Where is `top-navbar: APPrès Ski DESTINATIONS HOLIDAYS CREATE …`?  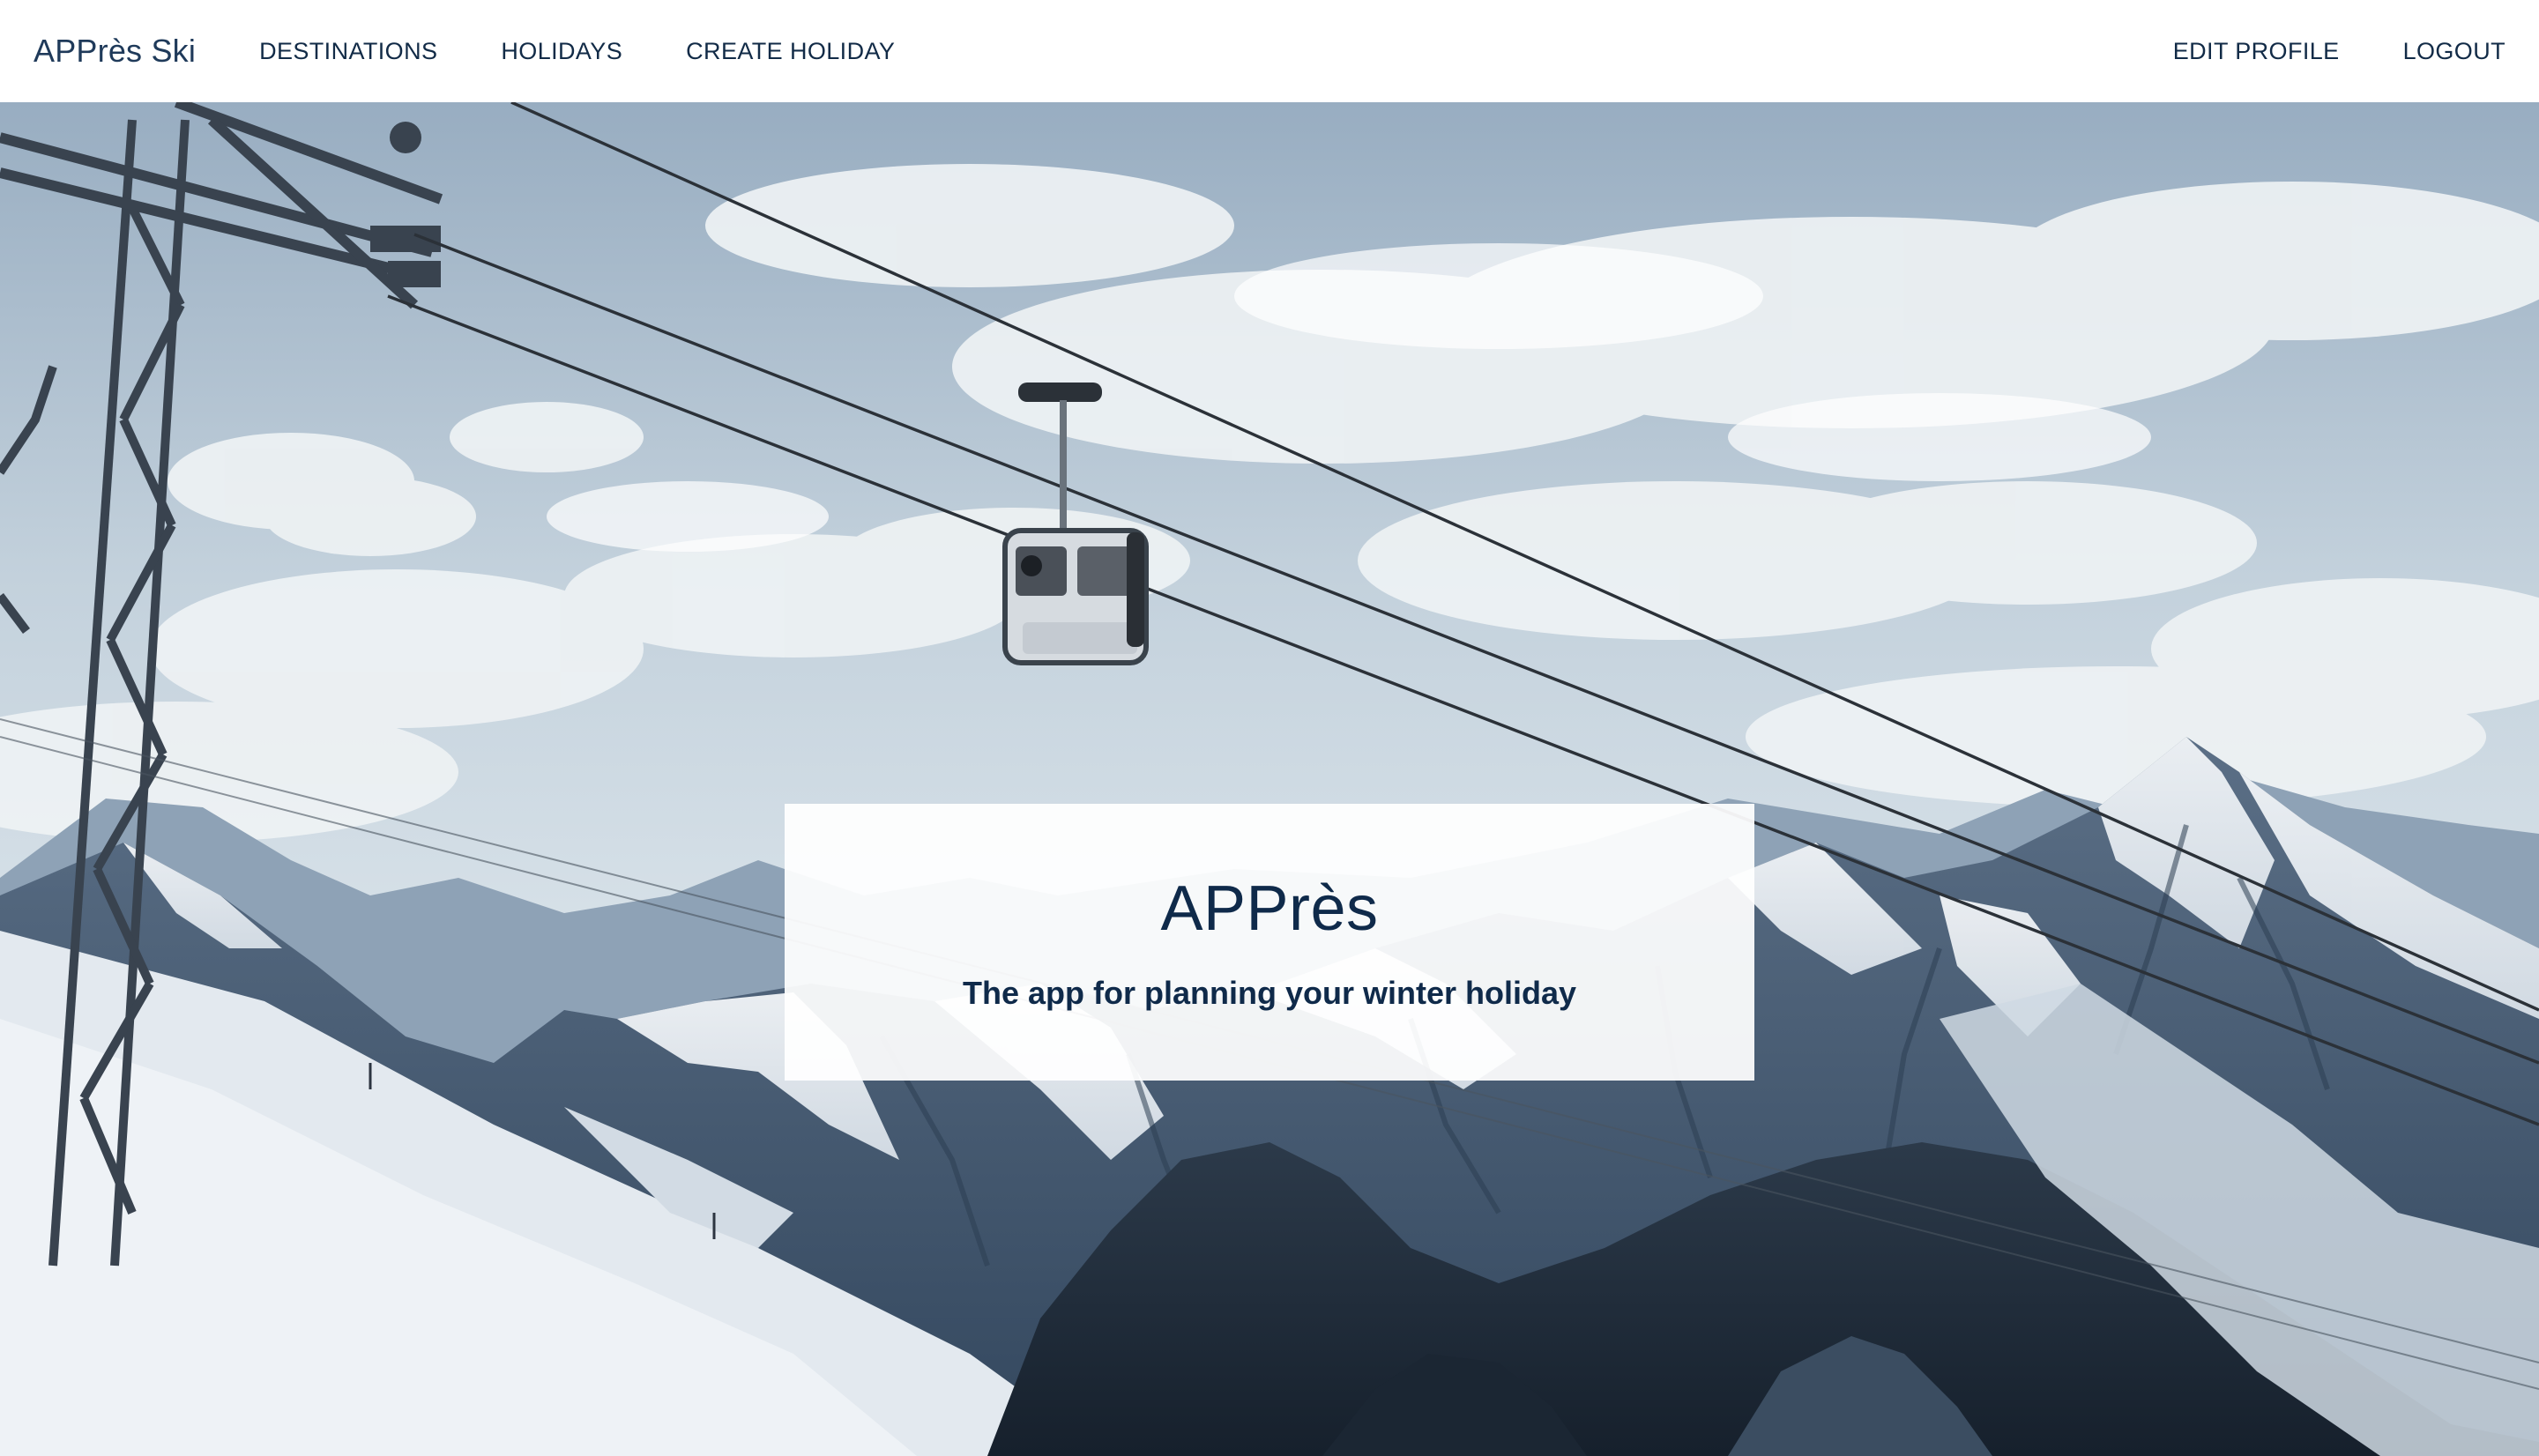
top-navbar: APPrès Ski DESTINATIONS HOLIDAYS CREATE … is located at coordinates (1269, 51).